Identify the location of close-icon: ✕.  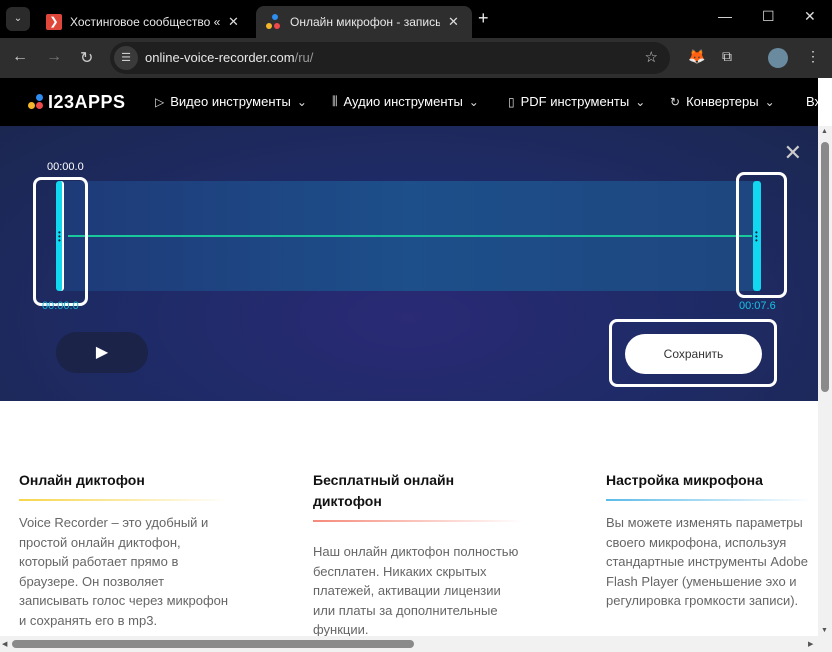
(793, 153).